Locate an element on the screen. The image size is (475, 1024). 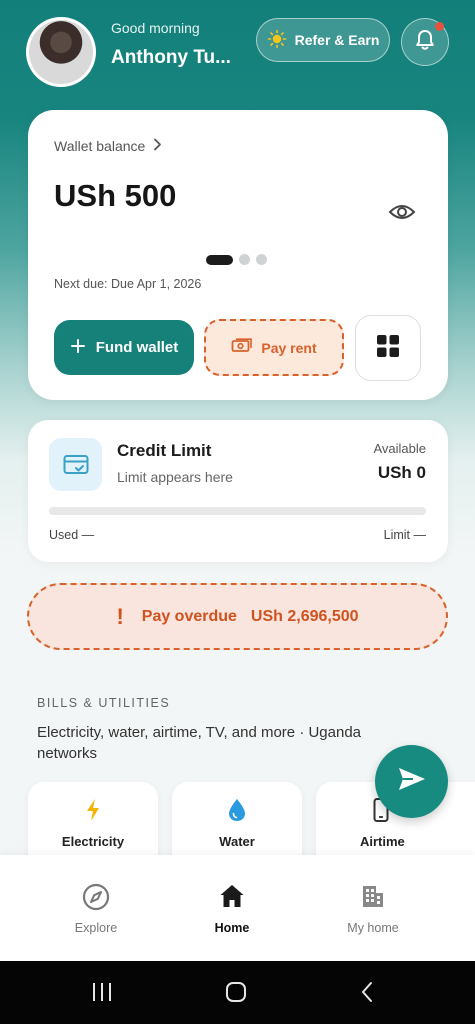
credit-usage-bar is located at coordinates (237, 511).